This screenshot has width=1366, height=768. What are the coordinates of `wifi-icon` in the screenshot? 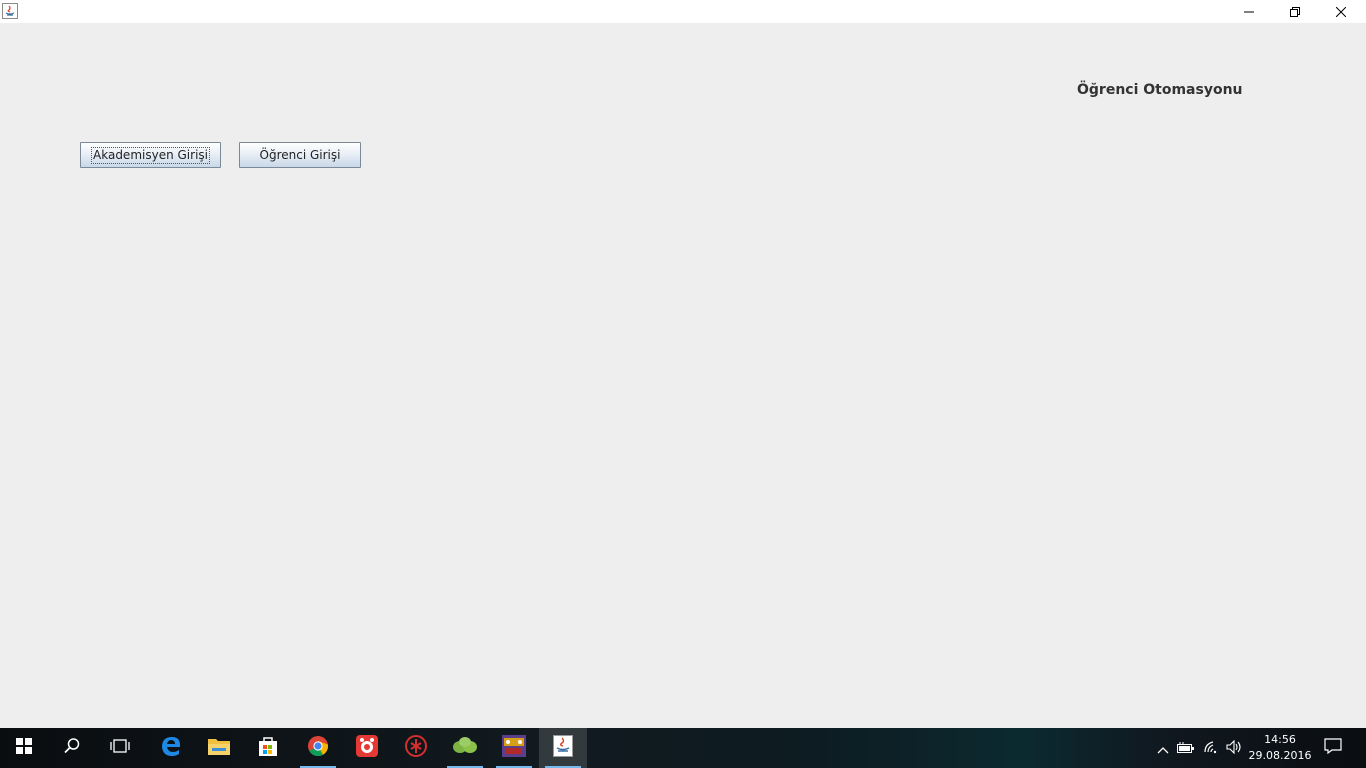 It's located at (1211, 748).